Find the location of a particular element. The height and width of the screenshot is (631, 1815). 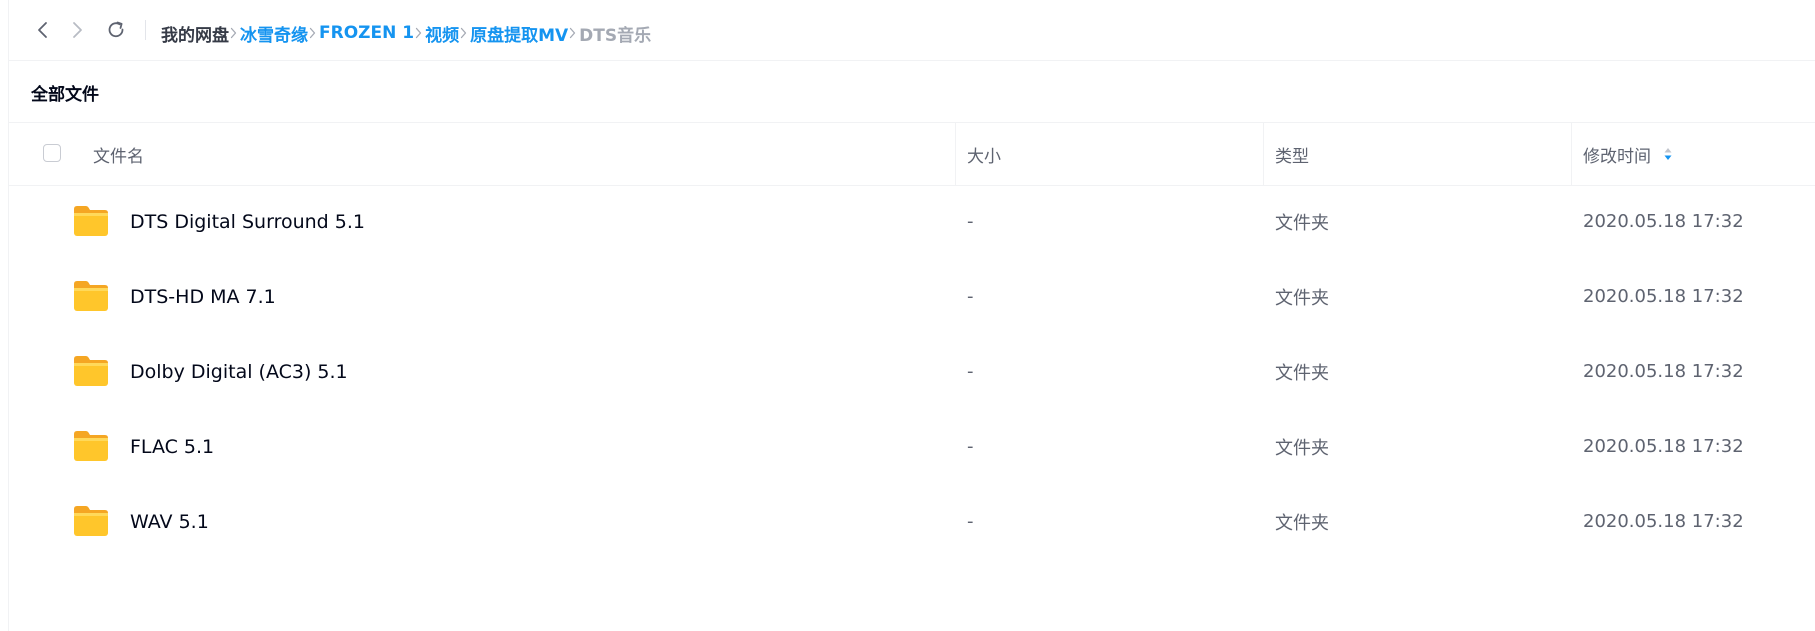

refresh-icon is located at coordinates (116, 29).